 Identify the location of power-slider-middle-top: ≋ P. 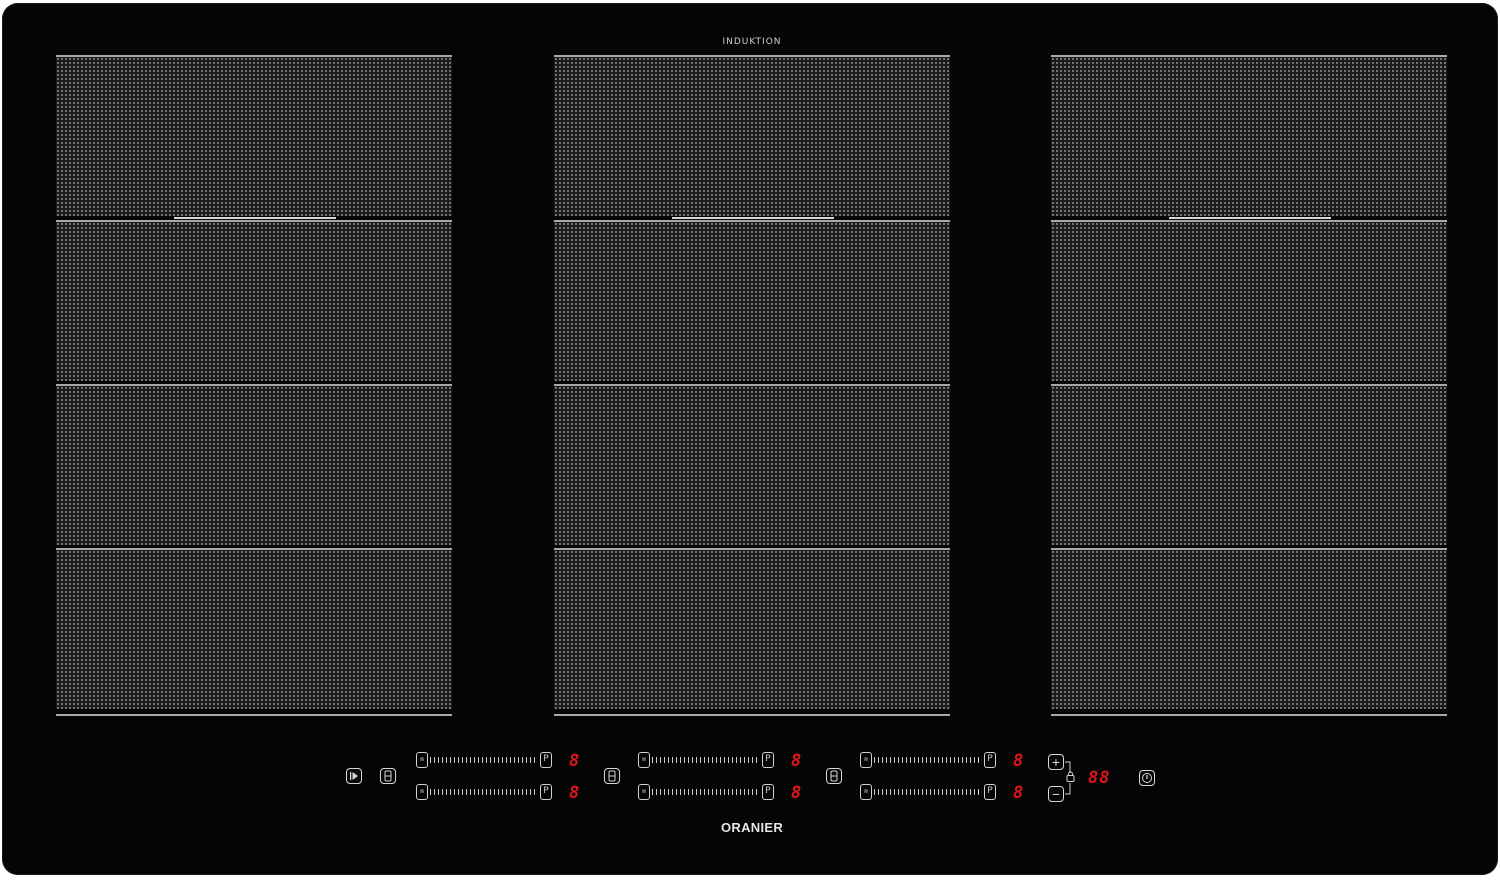
(706, 760).